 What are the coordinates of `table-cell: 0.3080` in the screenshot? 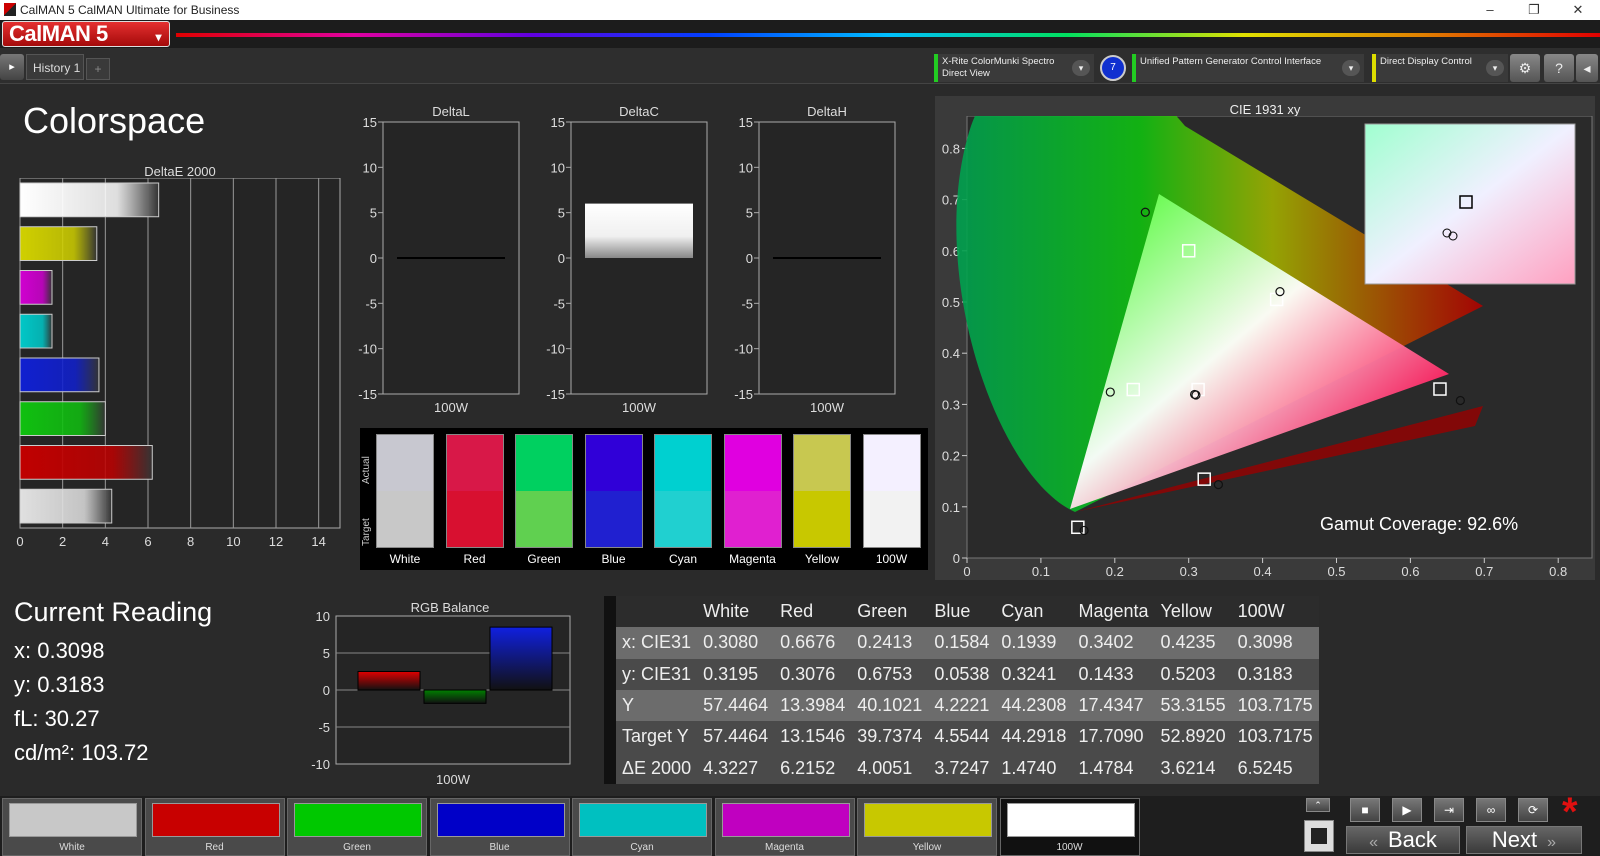 It's located at (731, 642).